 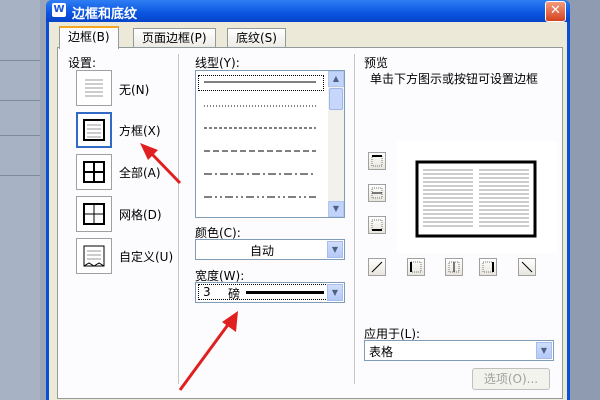 What do you see at coordinates (234, 294) in the screenshot?
I see `width-unit: 磅` at bounding box center [234, 294].